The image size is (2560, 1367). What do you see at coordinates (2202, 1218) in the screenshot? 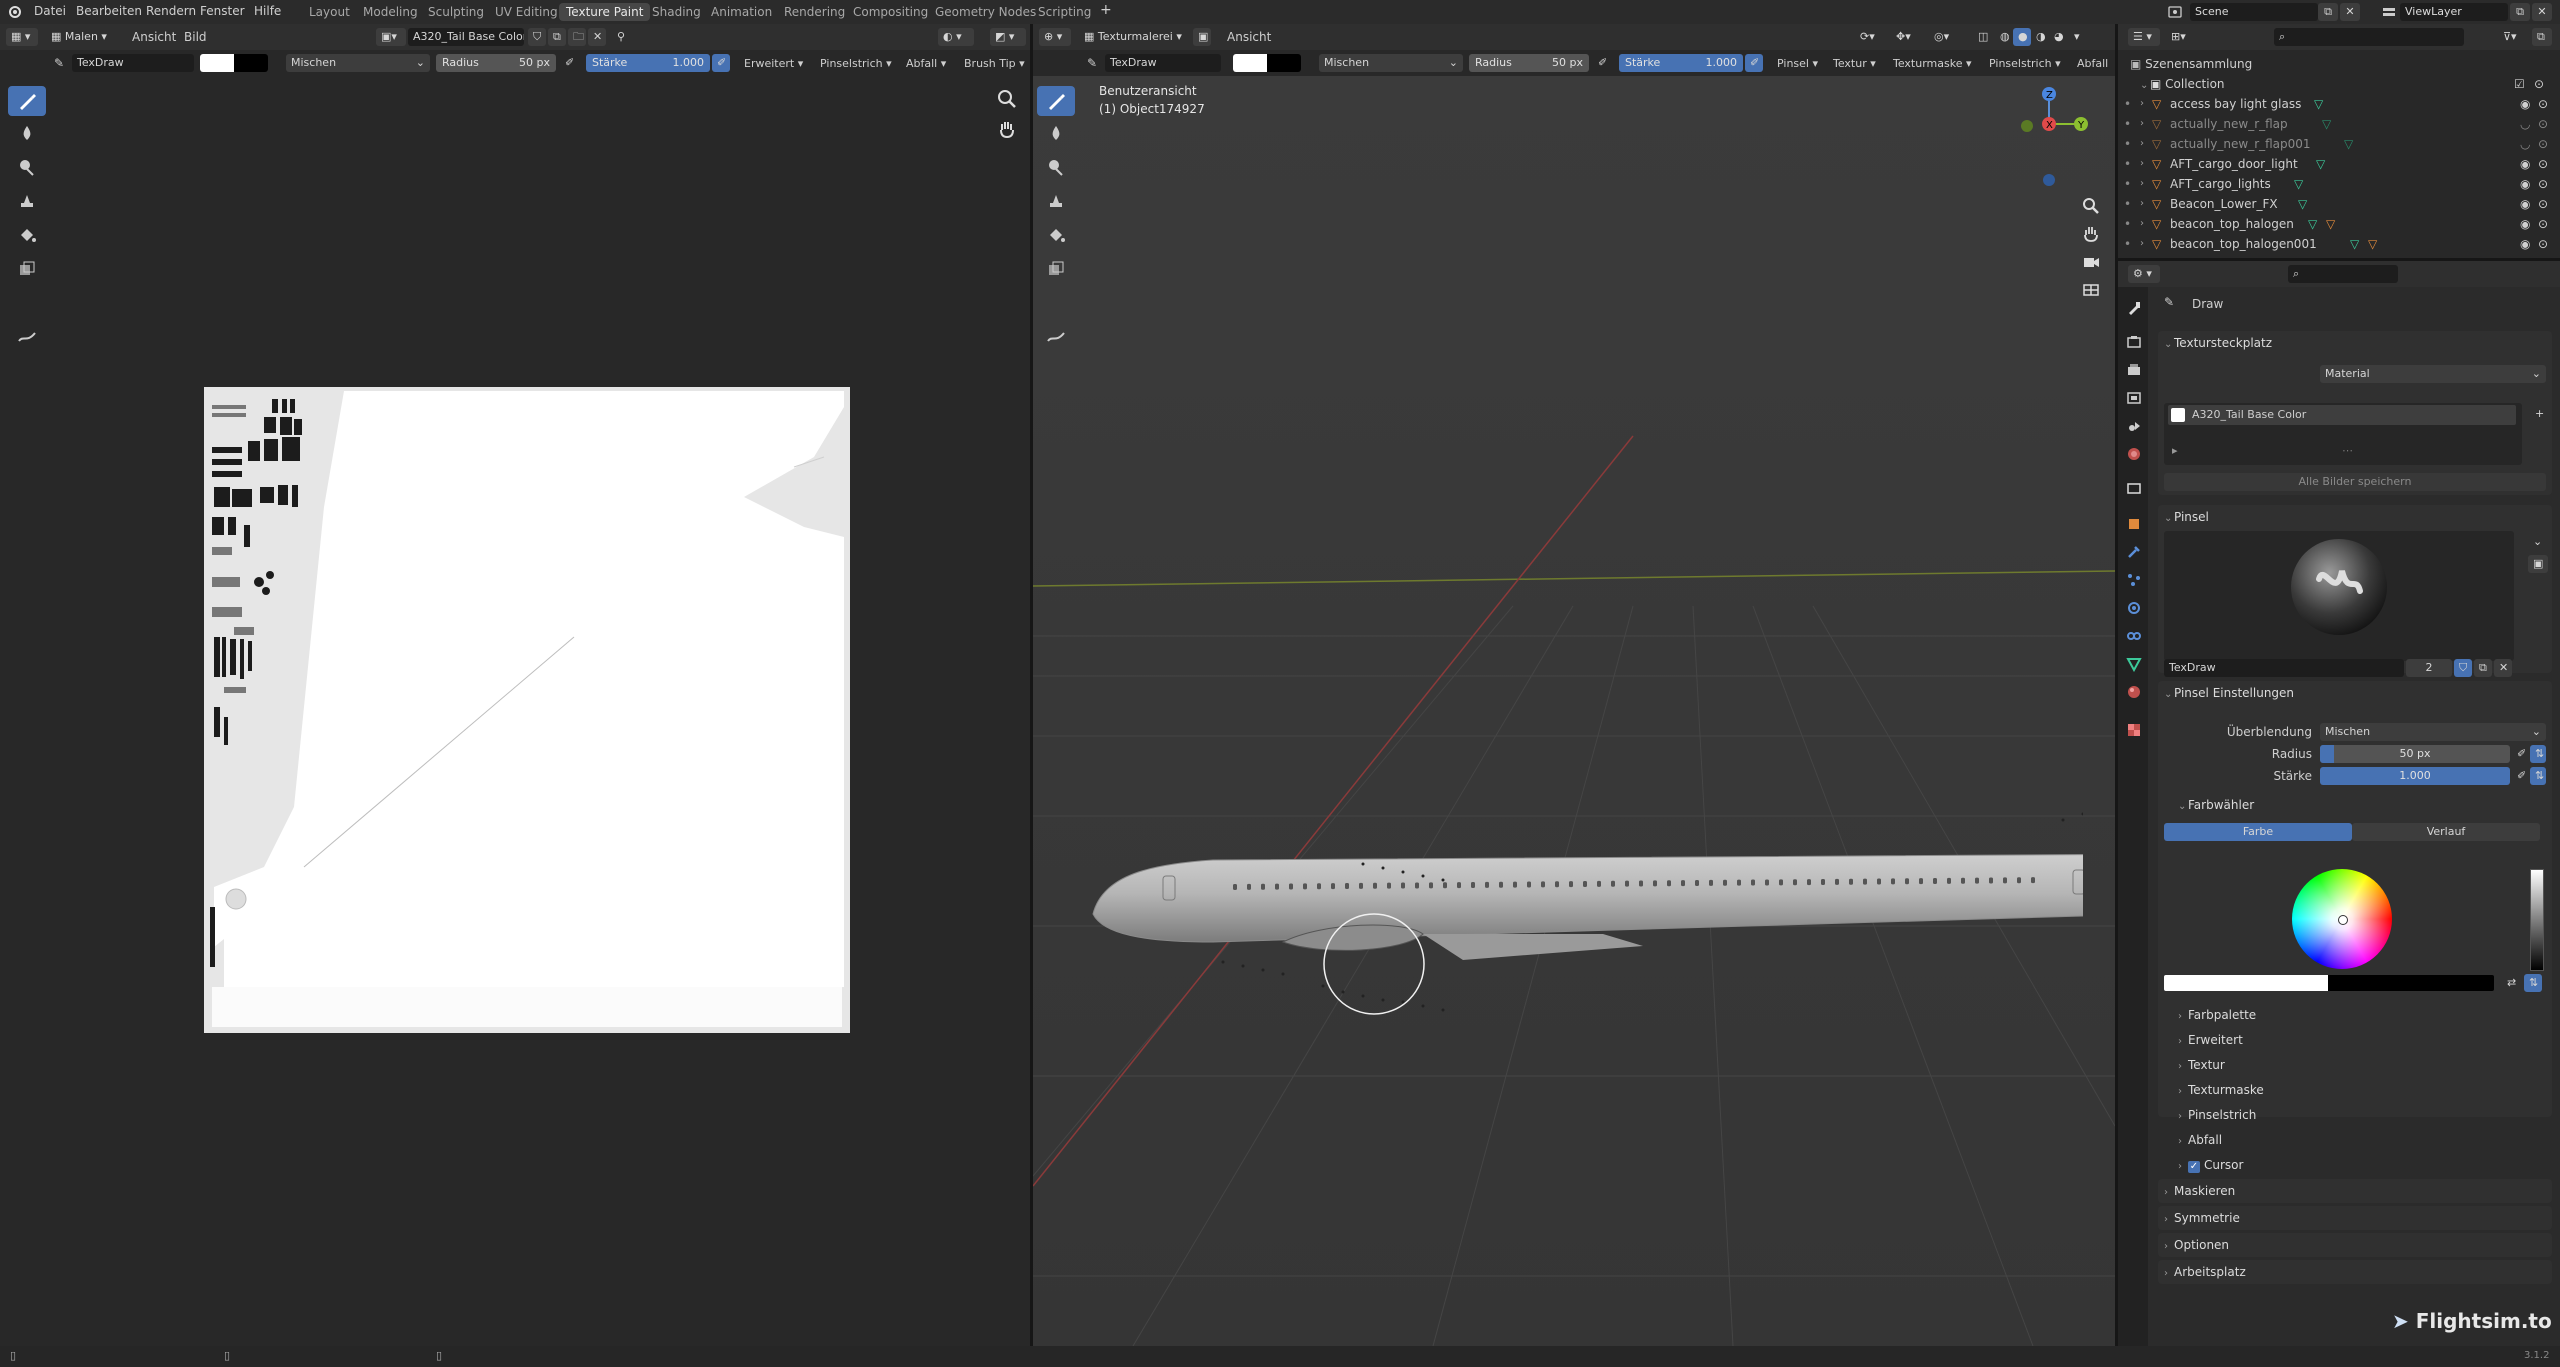
I see `panel-symmetry: › Symmetrie` at bounding box center [2202, 1218].